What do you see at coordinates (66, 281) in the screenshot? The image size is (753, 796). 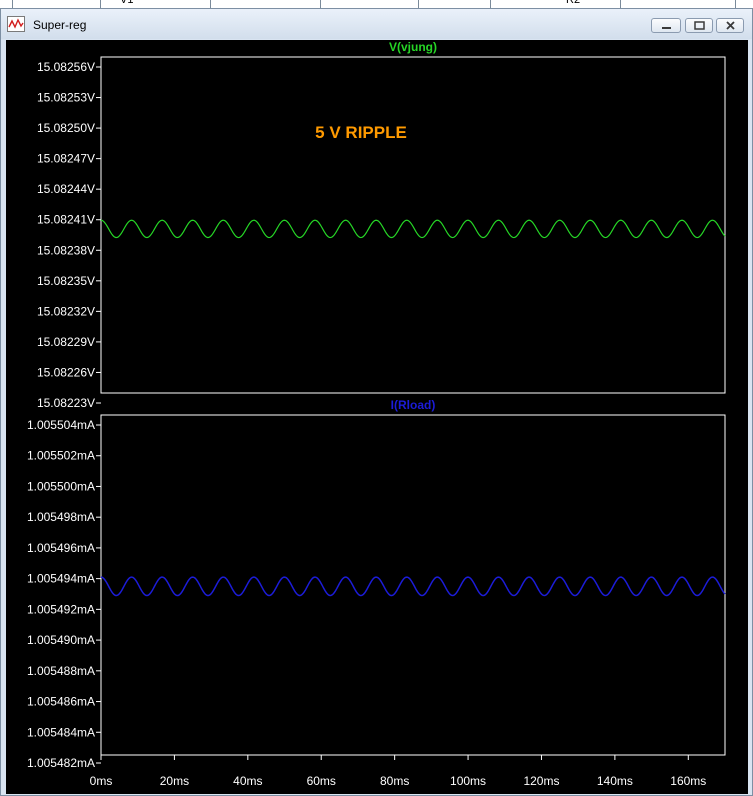 I see `y-tick-label-top: 15.08235V` at bounding box center [66, 281].